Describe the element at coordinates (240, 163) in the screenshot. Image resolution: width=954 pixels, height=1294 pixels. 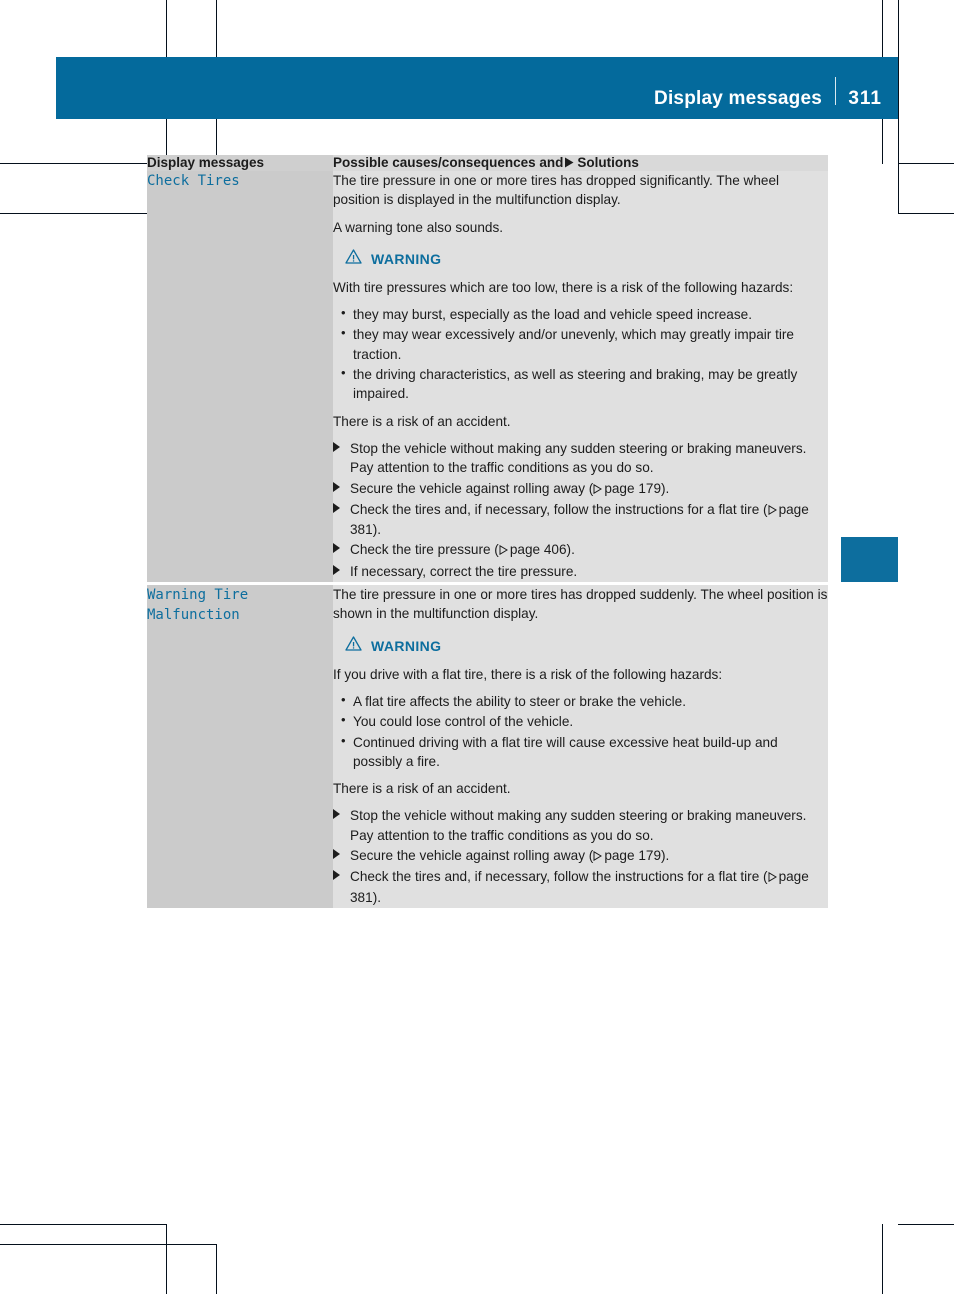
I see `column-header-display-messages: Display messages` at that location.